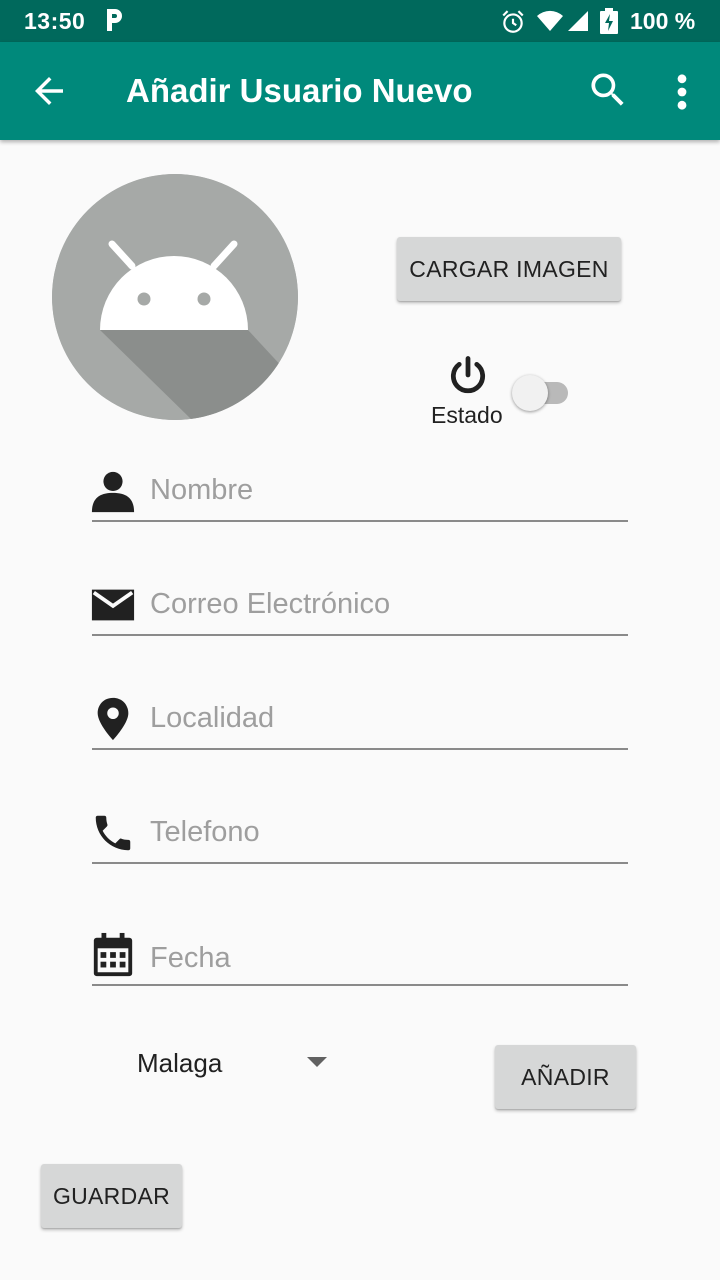  Describe the element at coordinates (230, 1062) in the screenshot. I see `location-spinner: Malaga` at that location.